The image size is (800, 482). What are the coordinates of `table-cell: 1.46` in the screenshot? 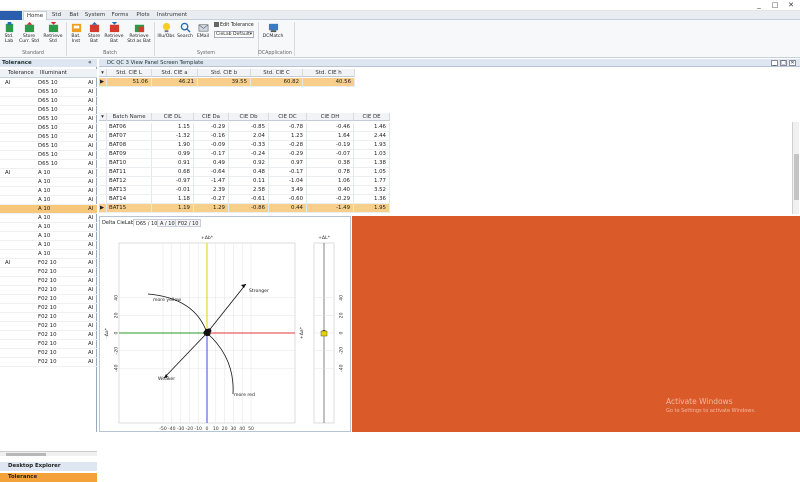 It's located at (372, 127).